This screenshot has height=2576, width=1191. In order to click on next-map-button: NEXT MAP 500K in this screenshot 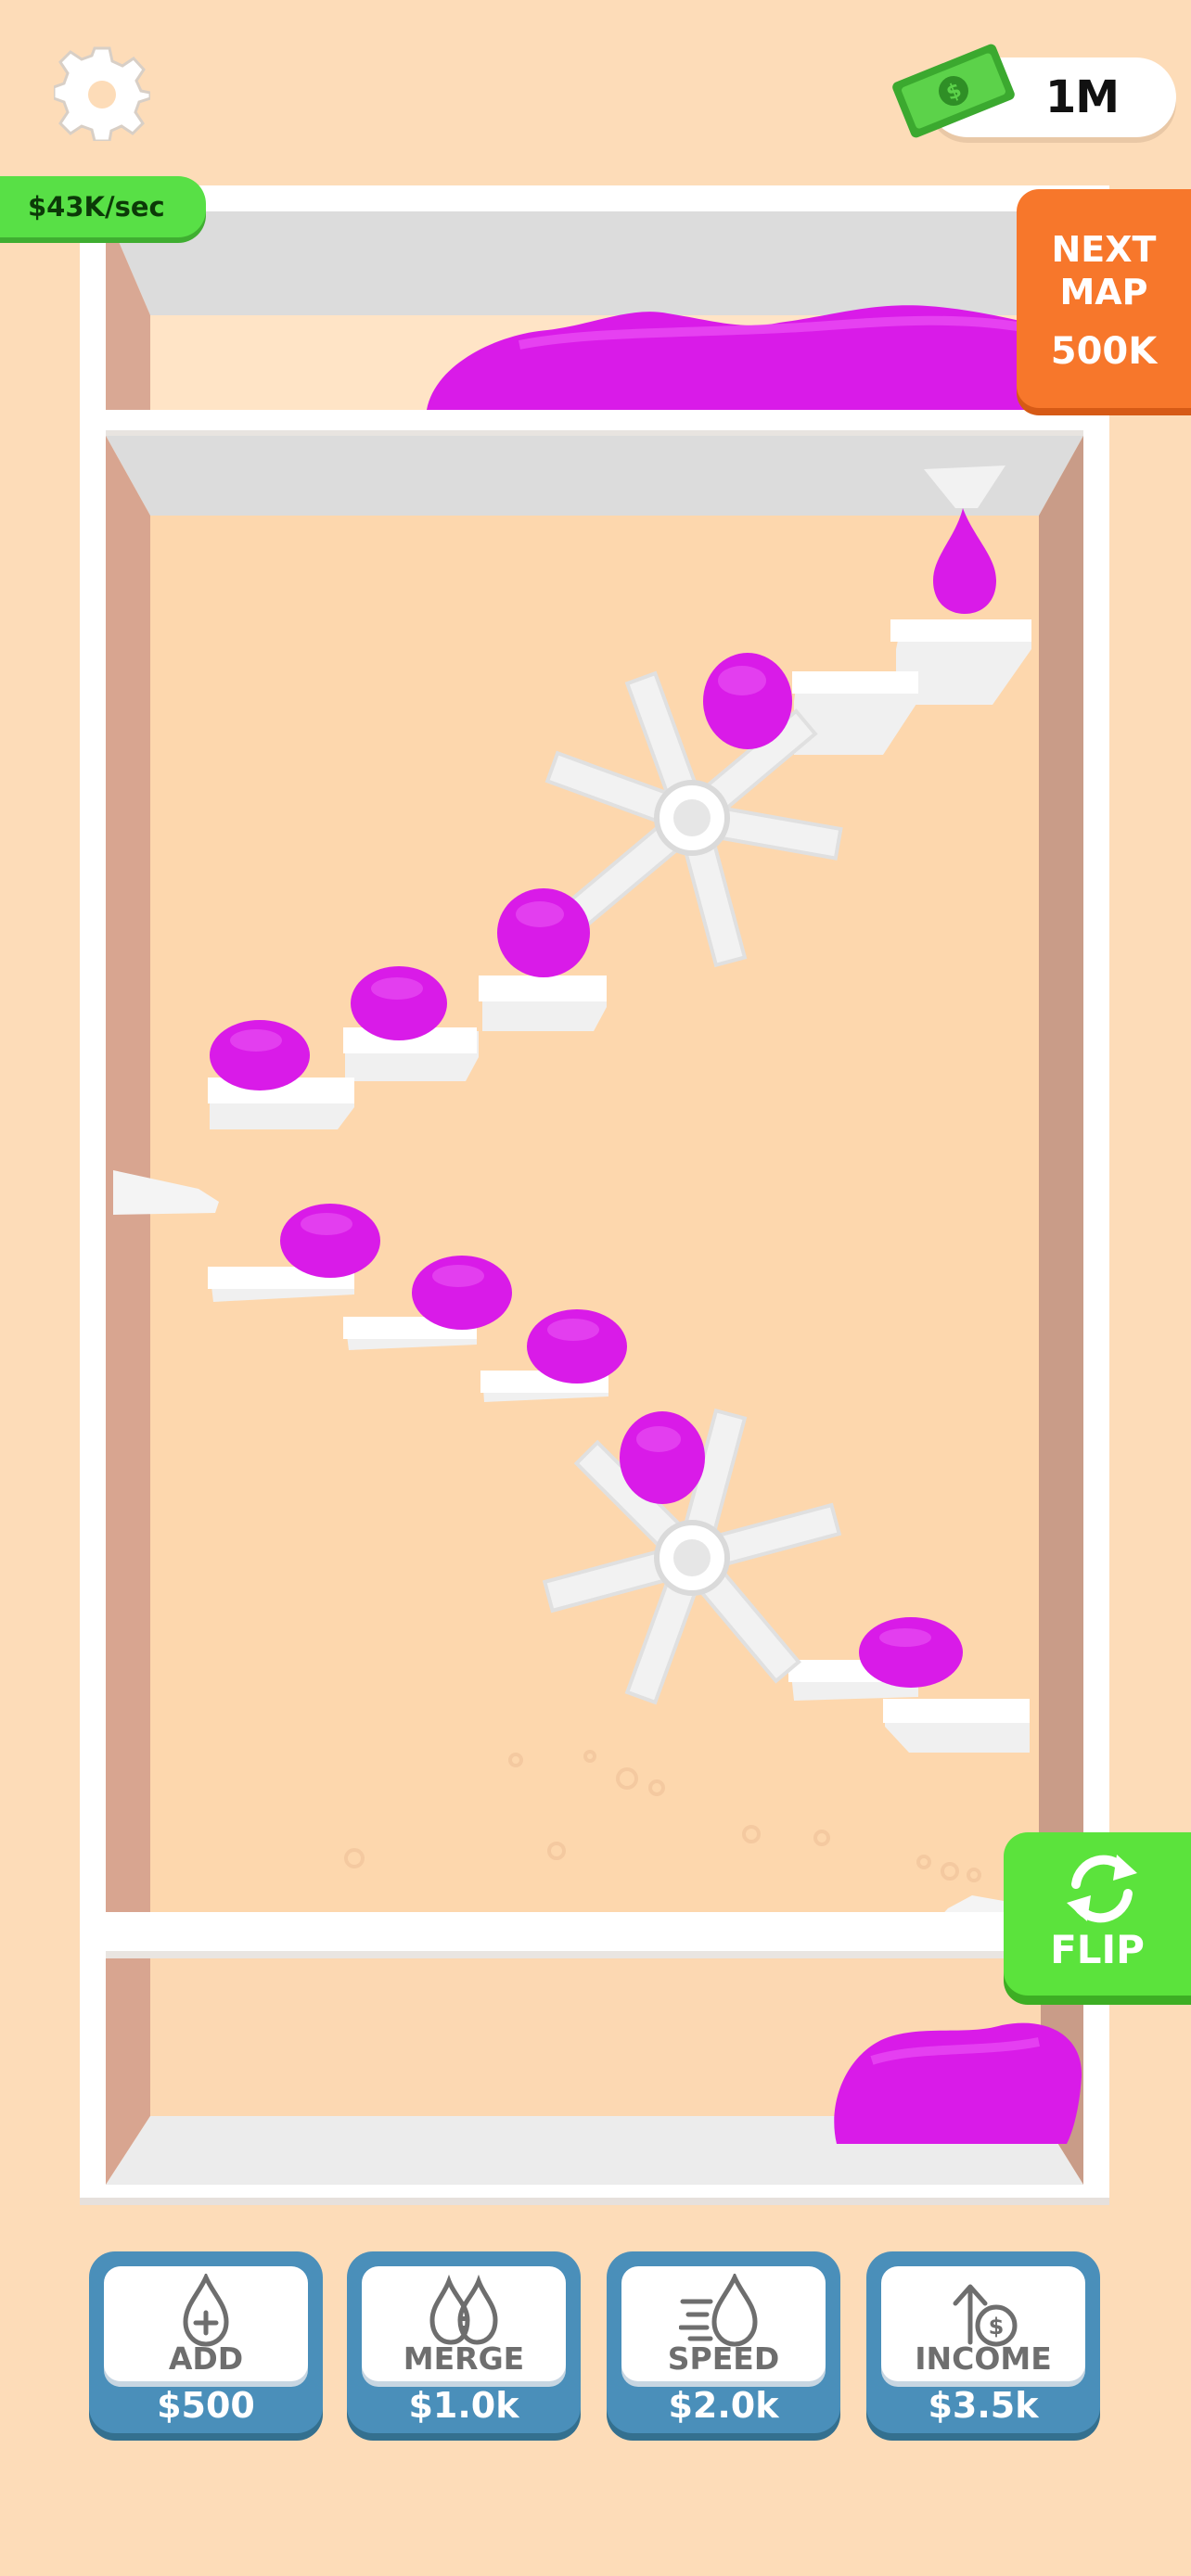, I will do `click(1104, 298)`.